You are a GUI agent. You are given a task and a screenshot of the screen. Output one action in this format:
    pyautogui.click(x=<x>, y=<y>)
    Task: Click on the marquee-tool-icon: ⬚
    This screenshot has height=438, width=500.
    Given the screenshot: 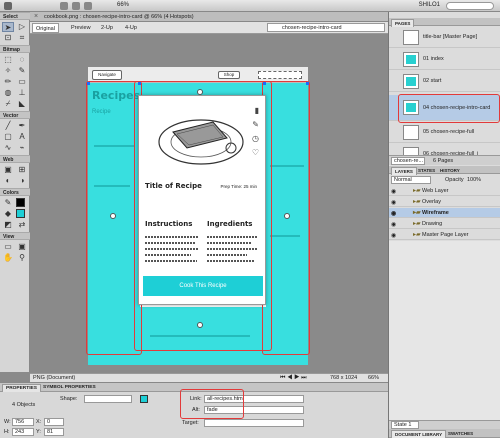 What is the action you would take?
    pyautogui.click(x=8, y=60)
    